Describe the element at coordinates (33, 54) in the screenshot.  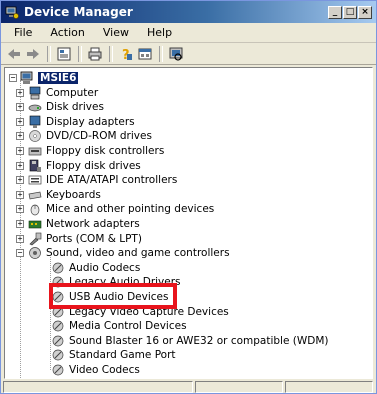
I see `forward-icon` at that location.